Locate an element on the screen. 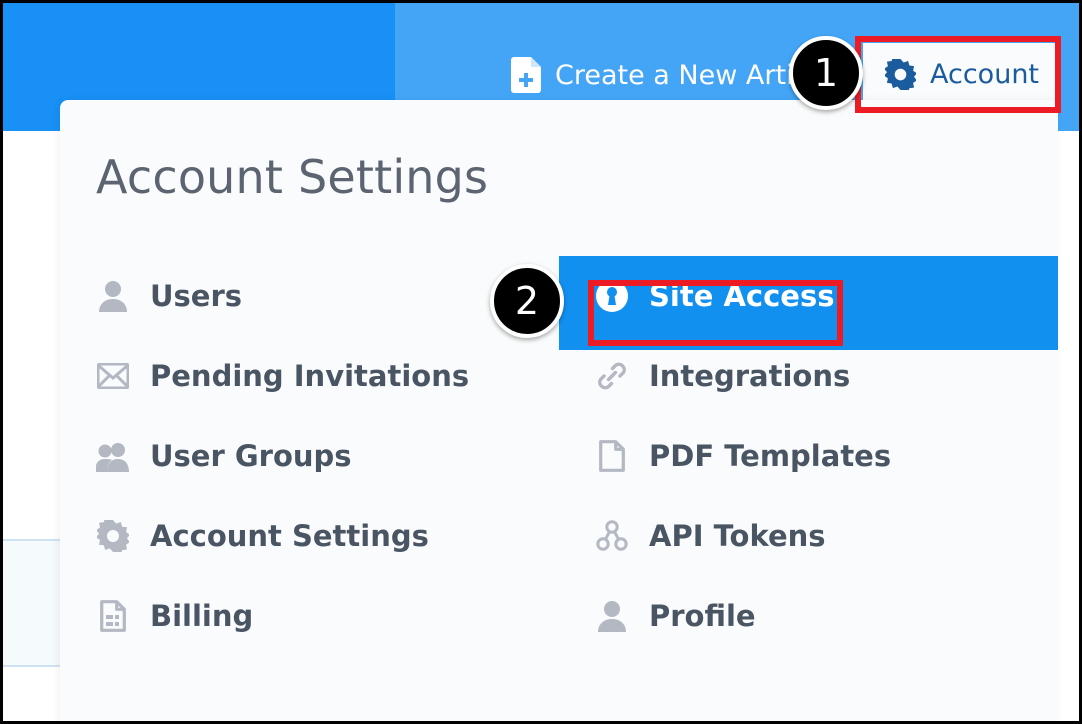 The image size is (1082, 724). annotation-badge-2: 2 is located at coordinates (527, 301).